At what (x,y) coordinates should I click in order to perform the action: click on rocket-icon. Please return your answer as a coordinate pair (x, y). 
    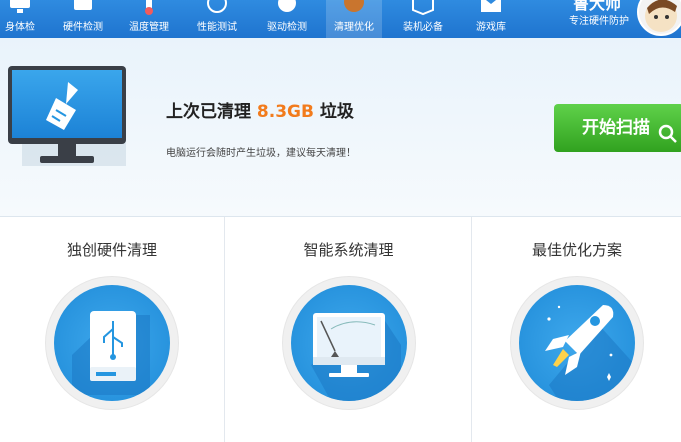
    Looking at the image, I should click on (590, 353).